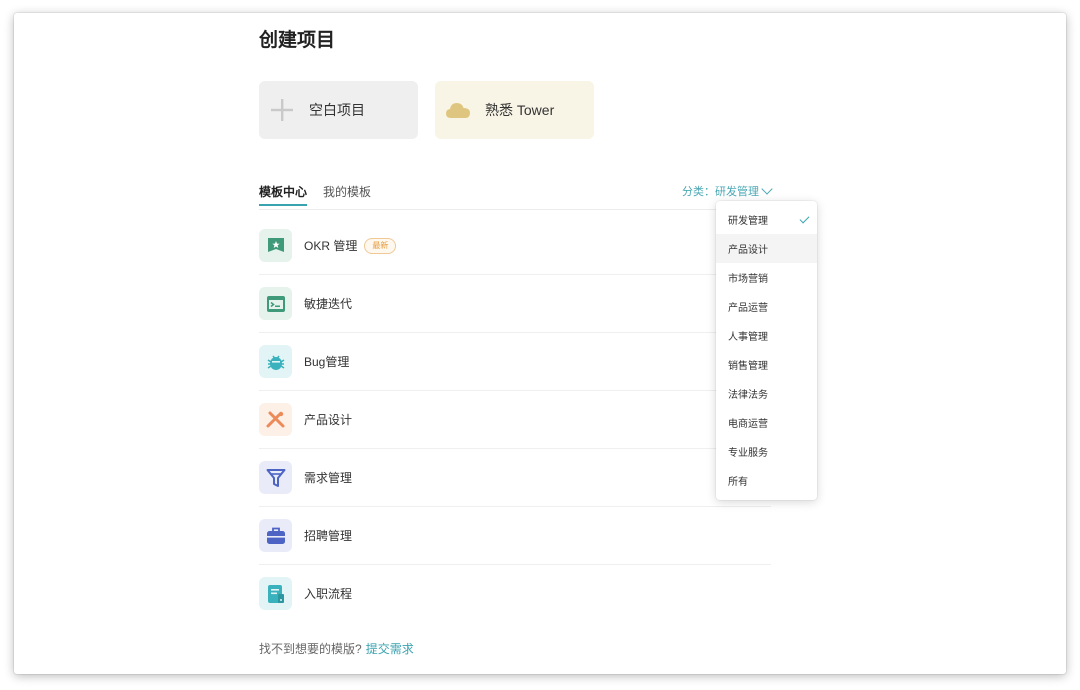 The image size is (1080, 690). Describe the element at coordinates (748, 395) in the screenshot. I see `dropdown-item-label: 法律法务` at that location.